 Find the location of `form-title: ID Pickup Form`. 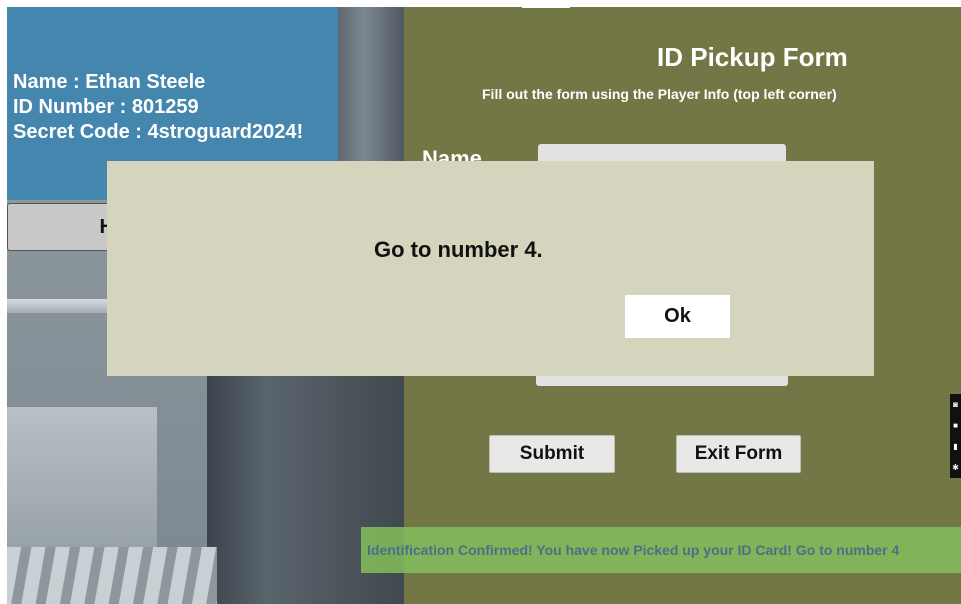

form-title: ID Pickup Form is located at coordinates (752, 57).